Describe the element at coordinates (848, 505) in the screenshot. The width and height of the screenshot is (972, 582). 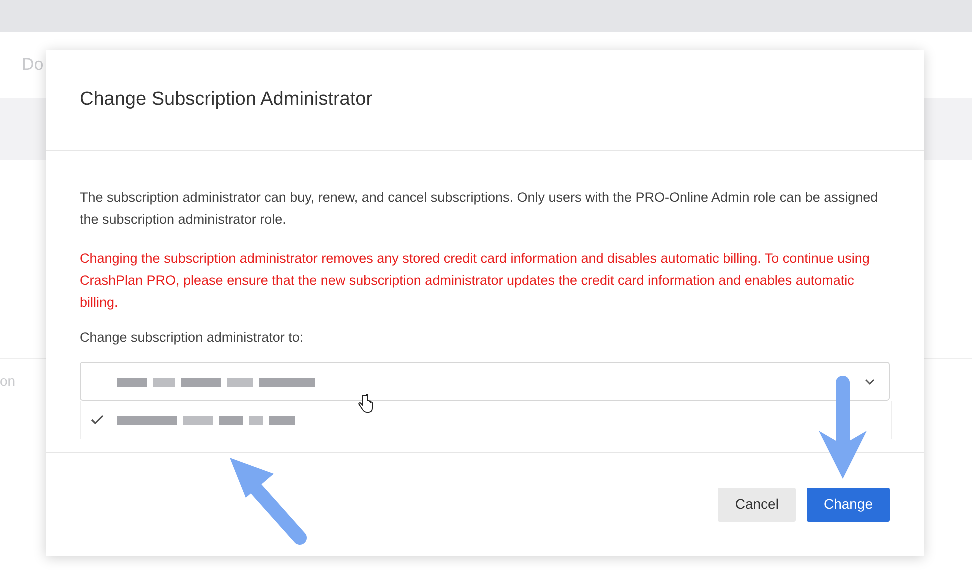
I see `change-button: Change` at that location.